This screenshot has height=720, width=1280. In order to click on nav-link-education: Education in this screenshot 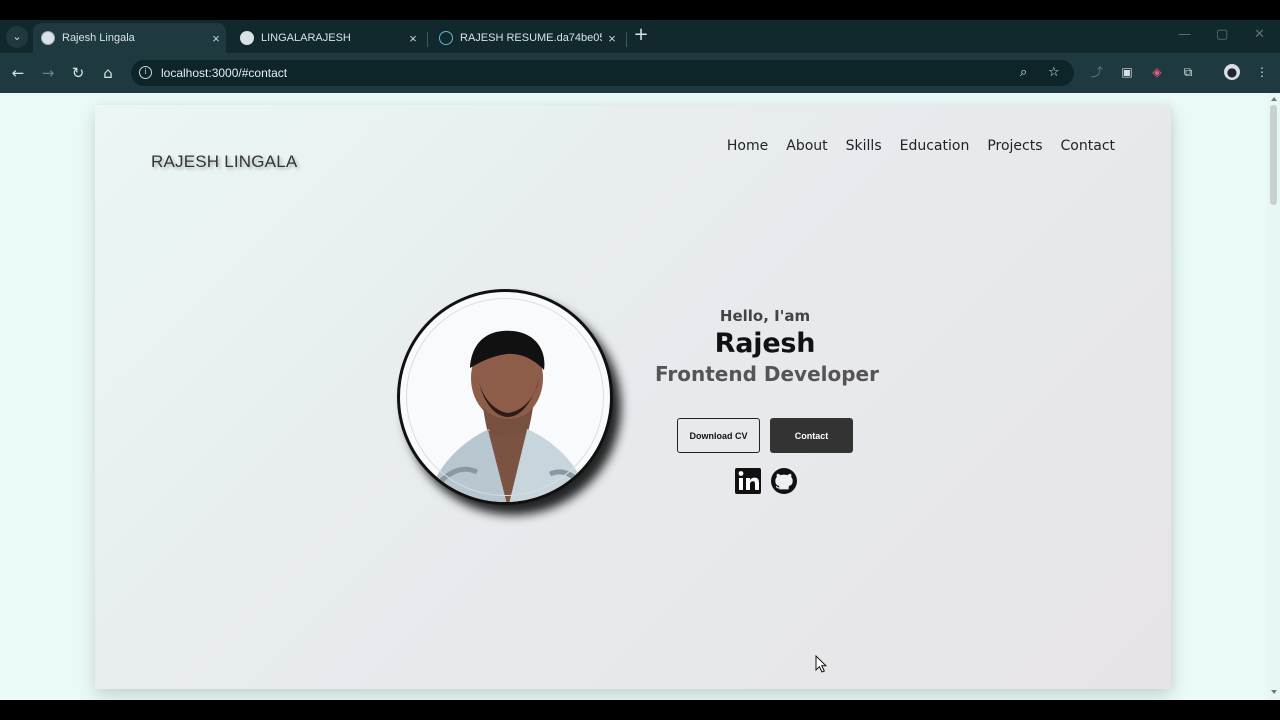, I will do `click(935, 146)`.